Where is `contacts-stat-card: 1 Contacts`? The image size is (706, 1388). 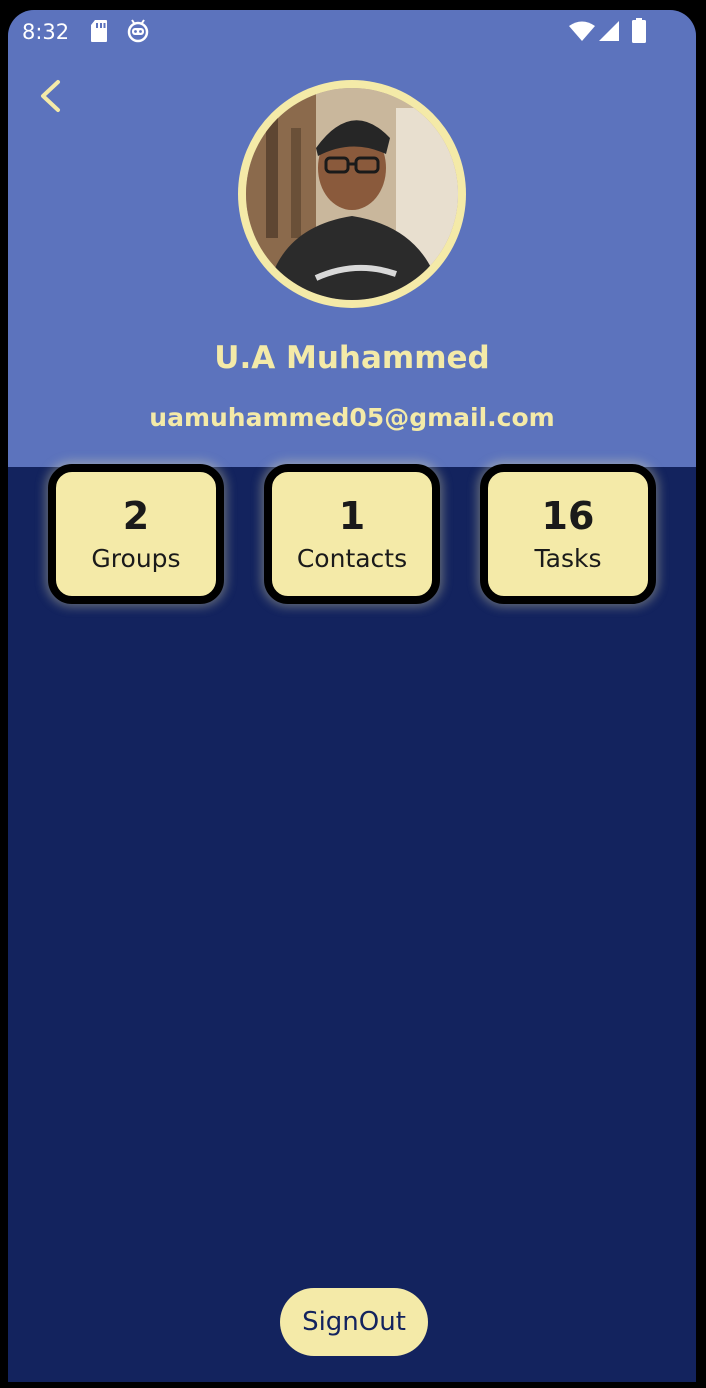 contacts-stat-card: 1 Contacts is located at coordinates (352, 534).